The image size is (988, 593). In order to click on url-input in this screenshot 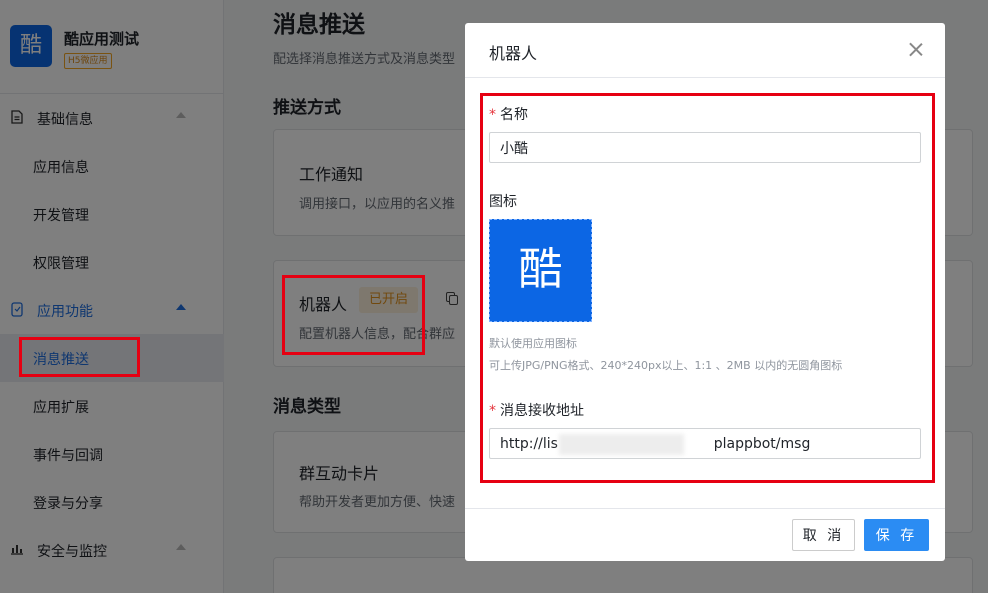, I will do `click(705, 443)`.